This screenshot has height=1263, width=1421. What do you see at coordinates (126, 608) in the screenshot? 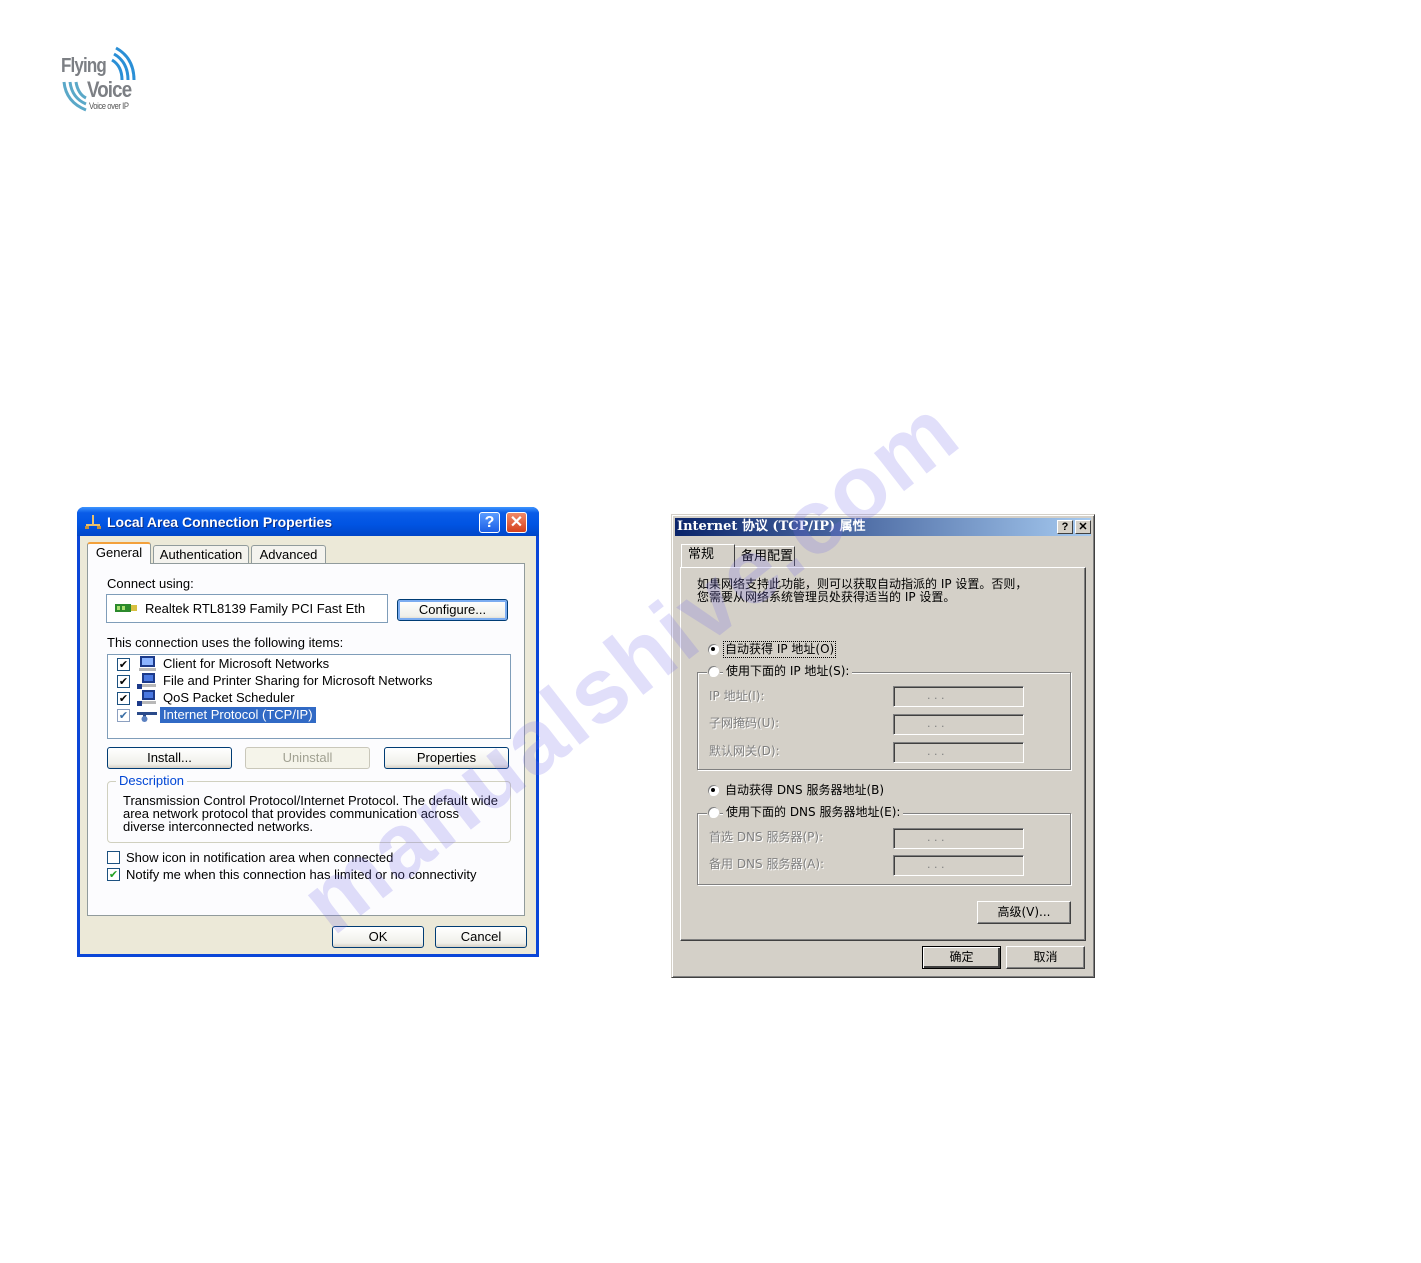
I see `network-adapter-icon` at bounding box center [126, 608].